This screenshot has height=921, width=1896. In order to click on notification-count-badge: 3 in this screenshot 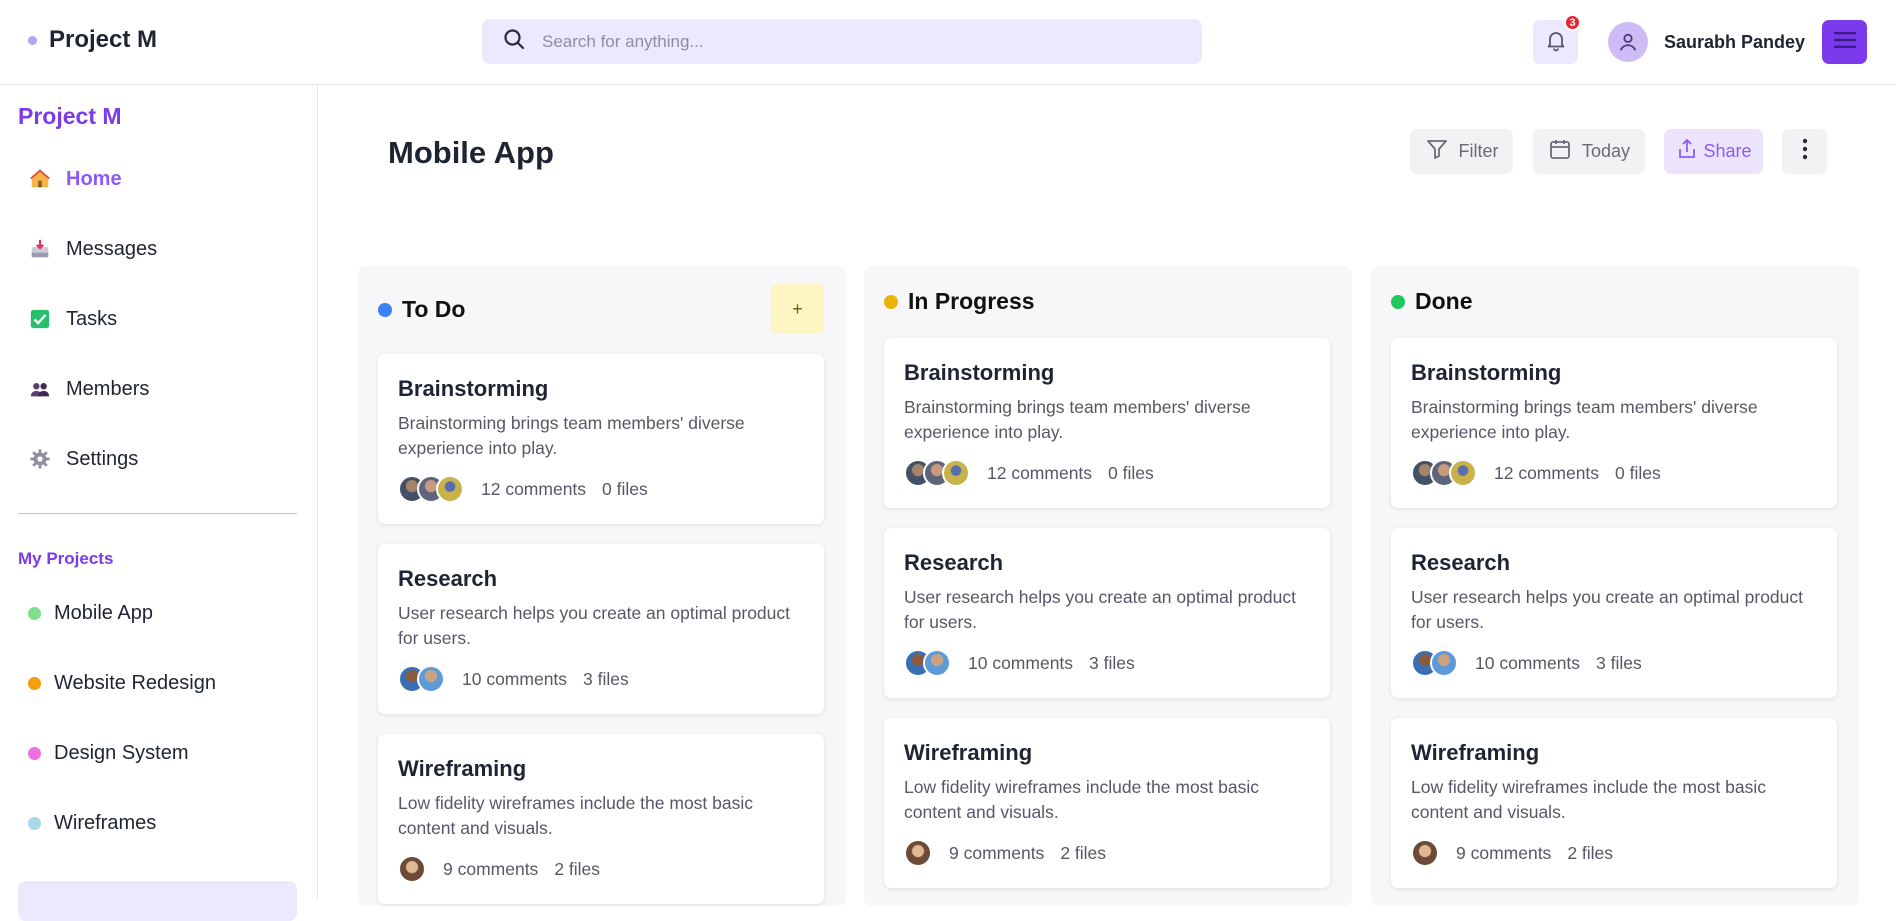, I will do `click(1572, 22)`.